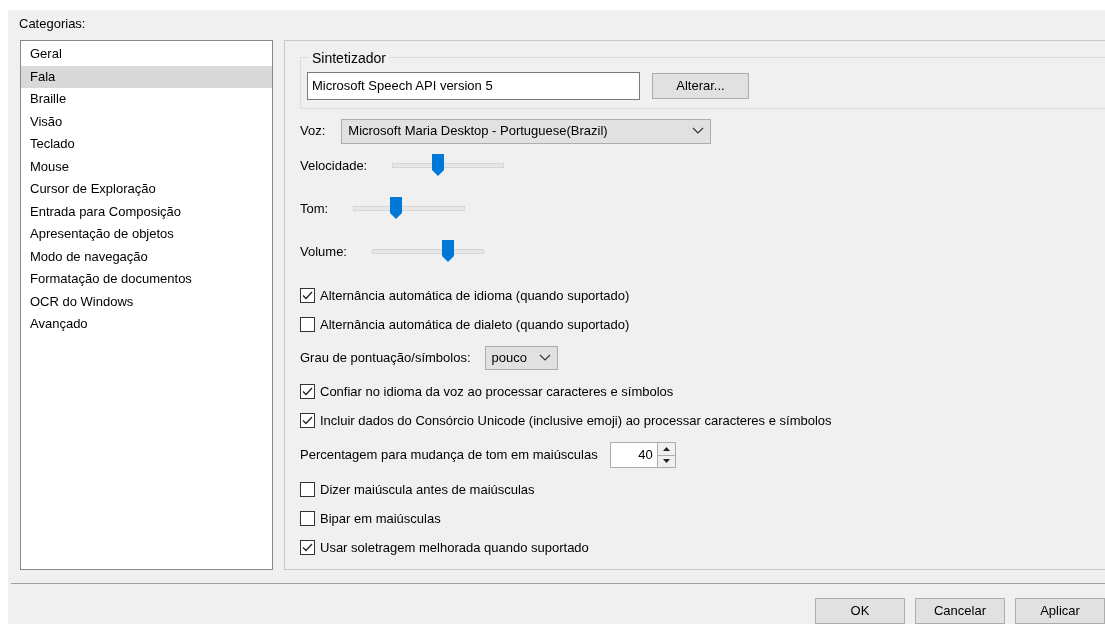 The width and height of the screenshot is (1105, 624). Describe the element at coordinates (449, 455) in the screenshot. I see `field-label: Percentagem para mudança de tom em maiúsculas` at that location.